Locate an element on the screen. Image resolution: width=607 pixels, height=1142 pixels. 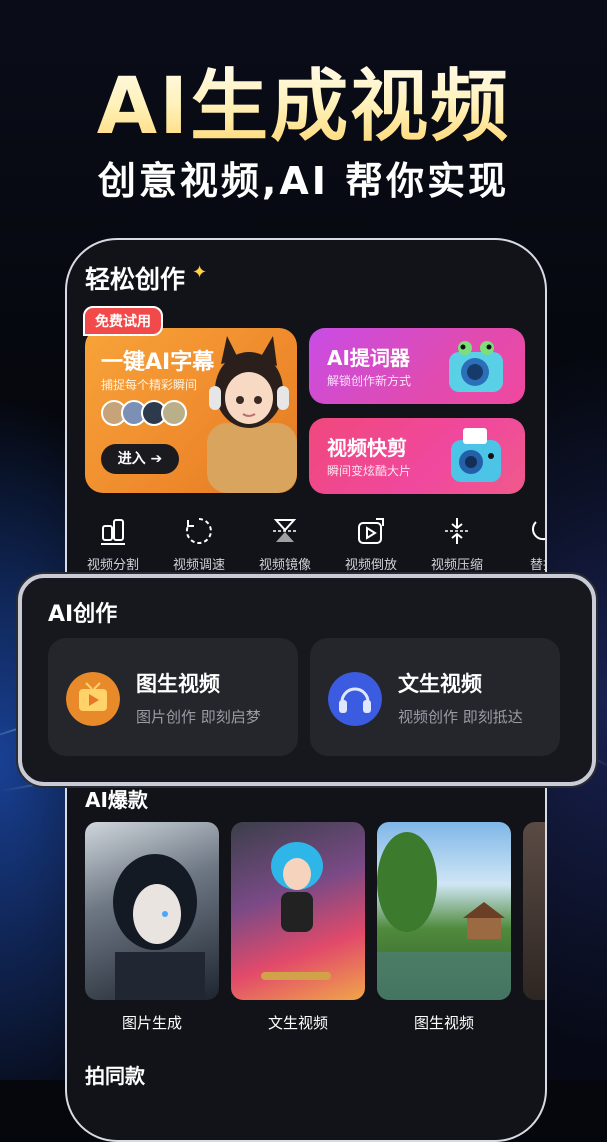
tool-label: 视频压缩 is located at coordinates (456, 565).